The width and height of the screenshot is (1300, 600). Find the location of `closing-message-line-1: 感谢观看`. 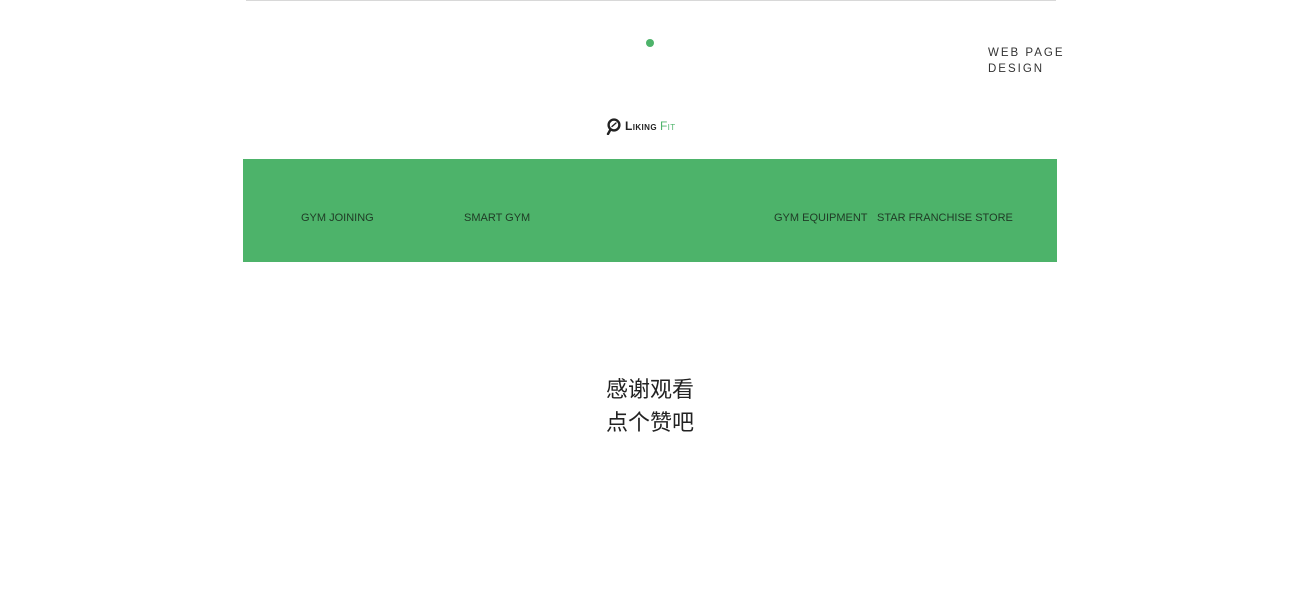

closing-message-line-1: 感谢观看 is located at coordinates (649, 390).